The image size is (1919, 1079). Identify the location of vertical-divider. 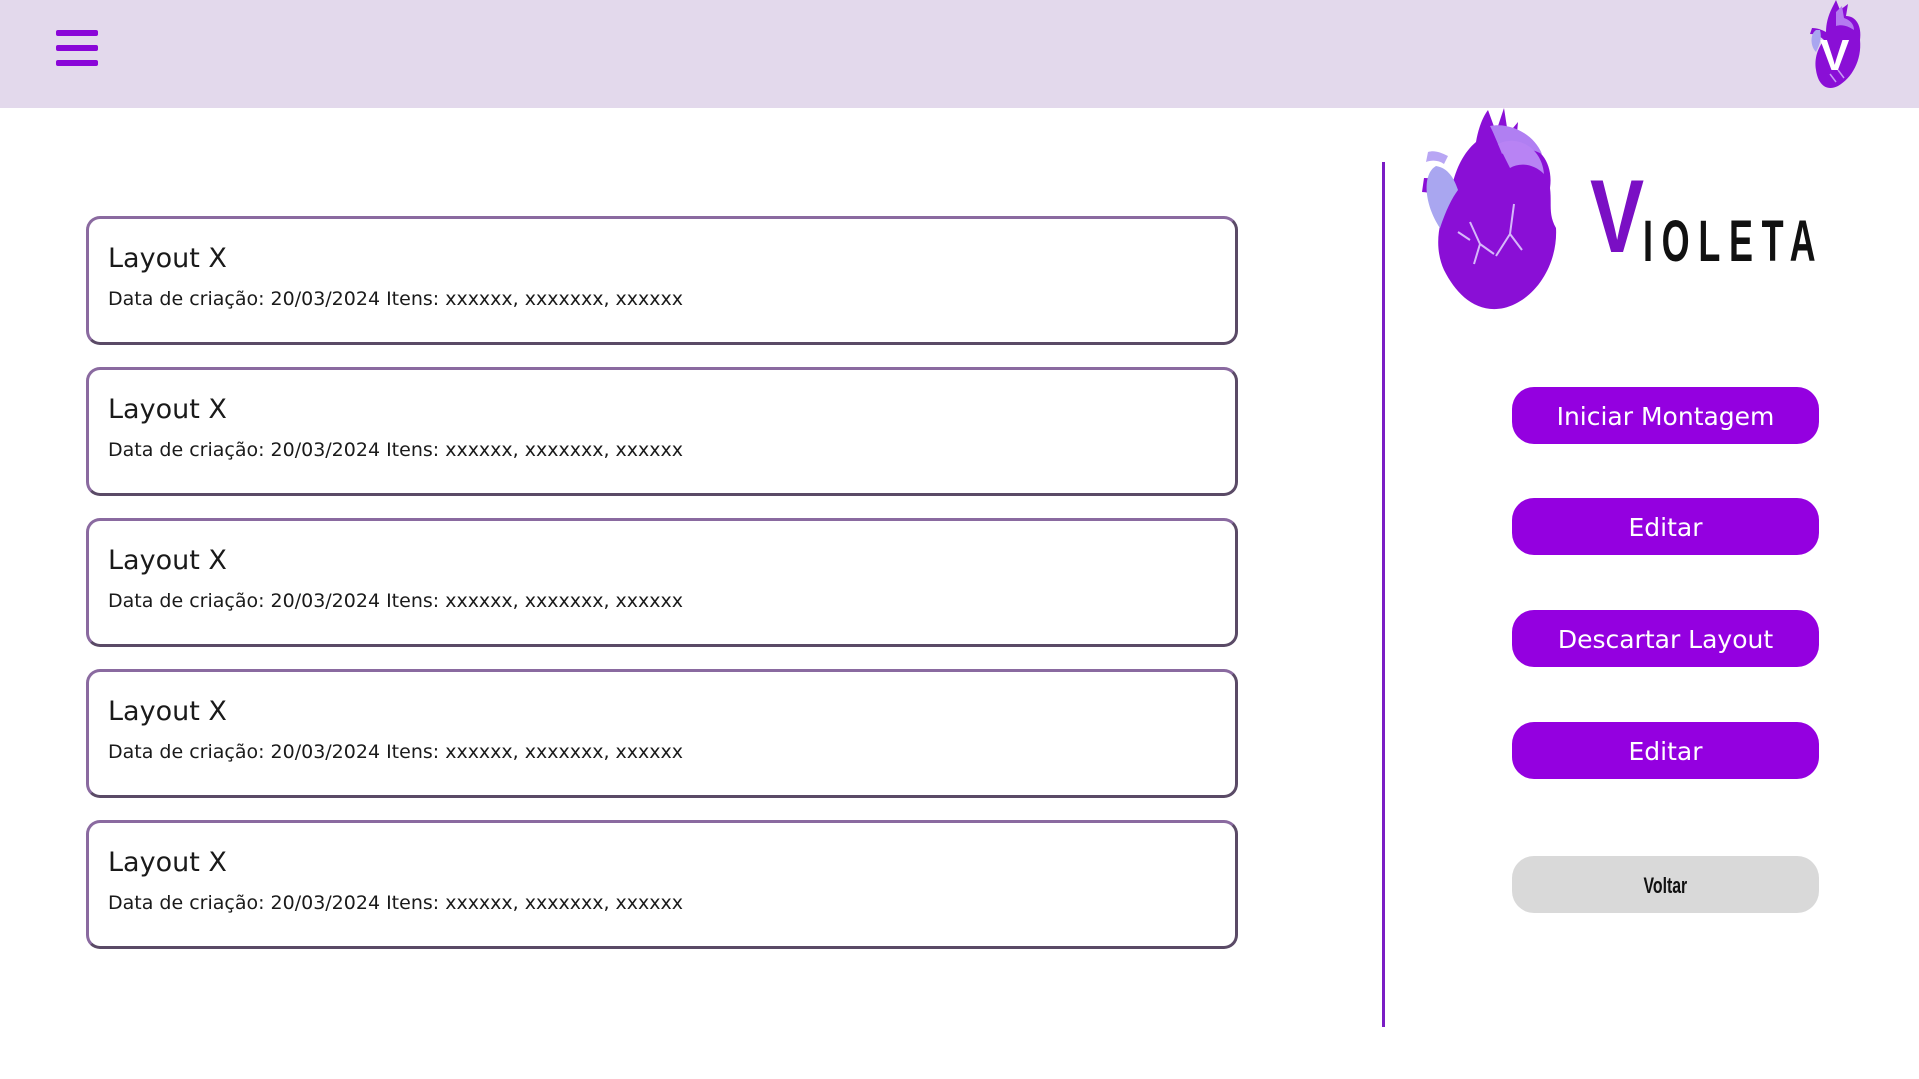
(1383, 594).